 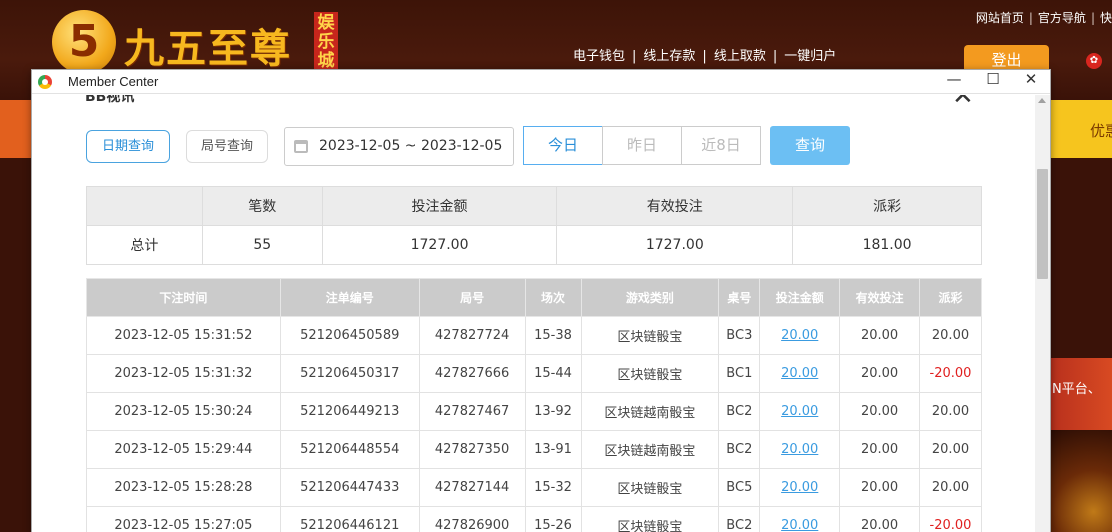 What do you see at coordinates (227, 146) in the screenshot?
I see `round-query-tab: 局号查询` at bounding box center [227, 146].